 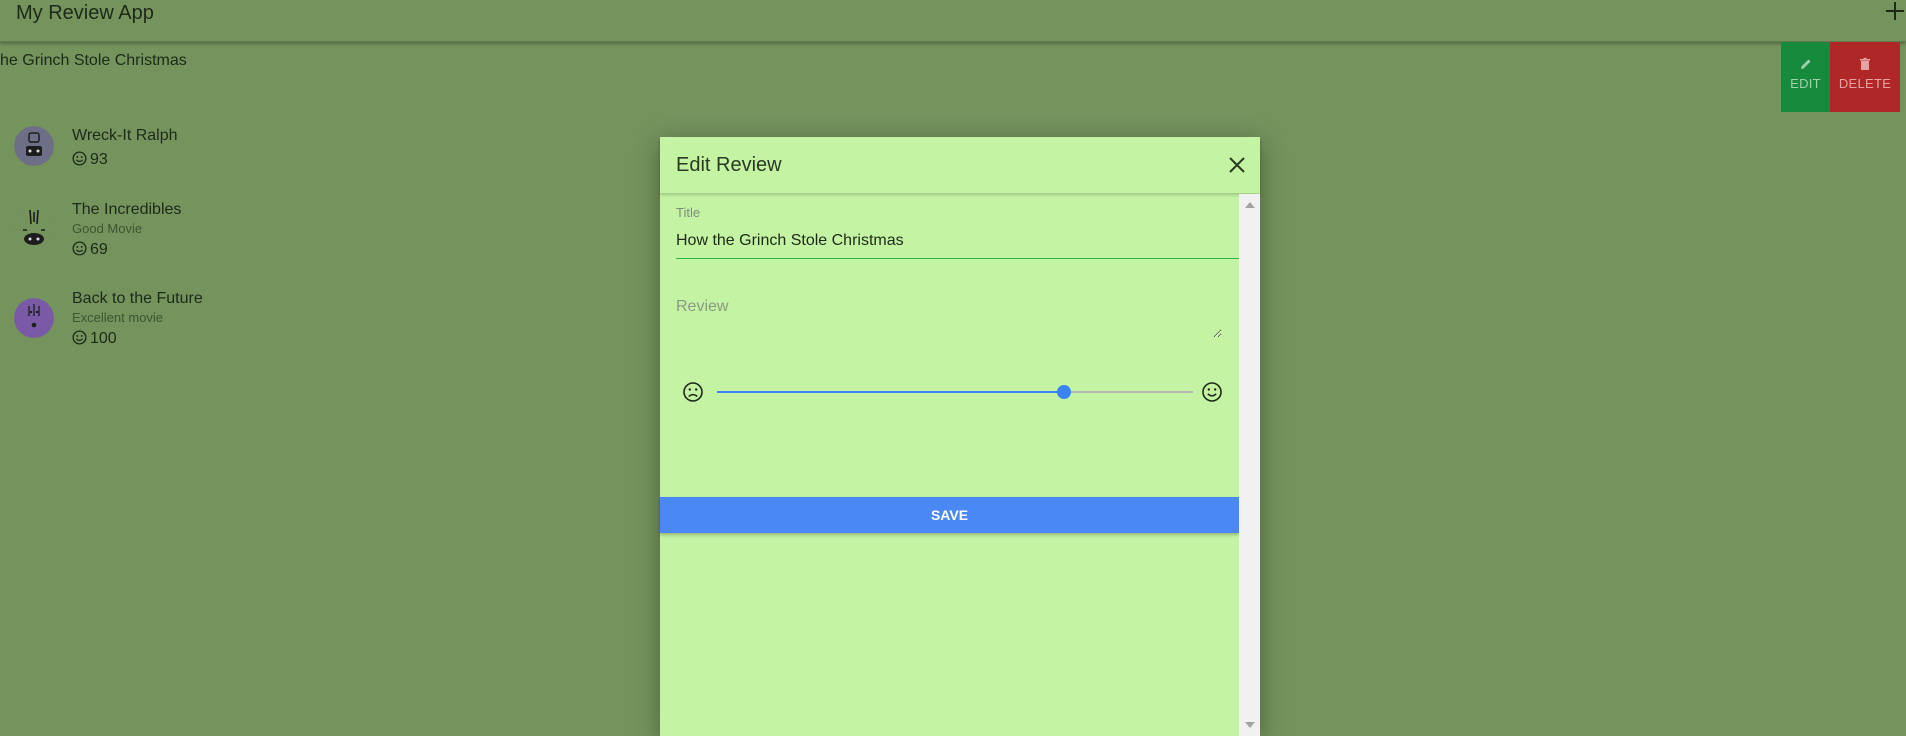 I want to click on review-score: 93, so click(x=90, y=160).